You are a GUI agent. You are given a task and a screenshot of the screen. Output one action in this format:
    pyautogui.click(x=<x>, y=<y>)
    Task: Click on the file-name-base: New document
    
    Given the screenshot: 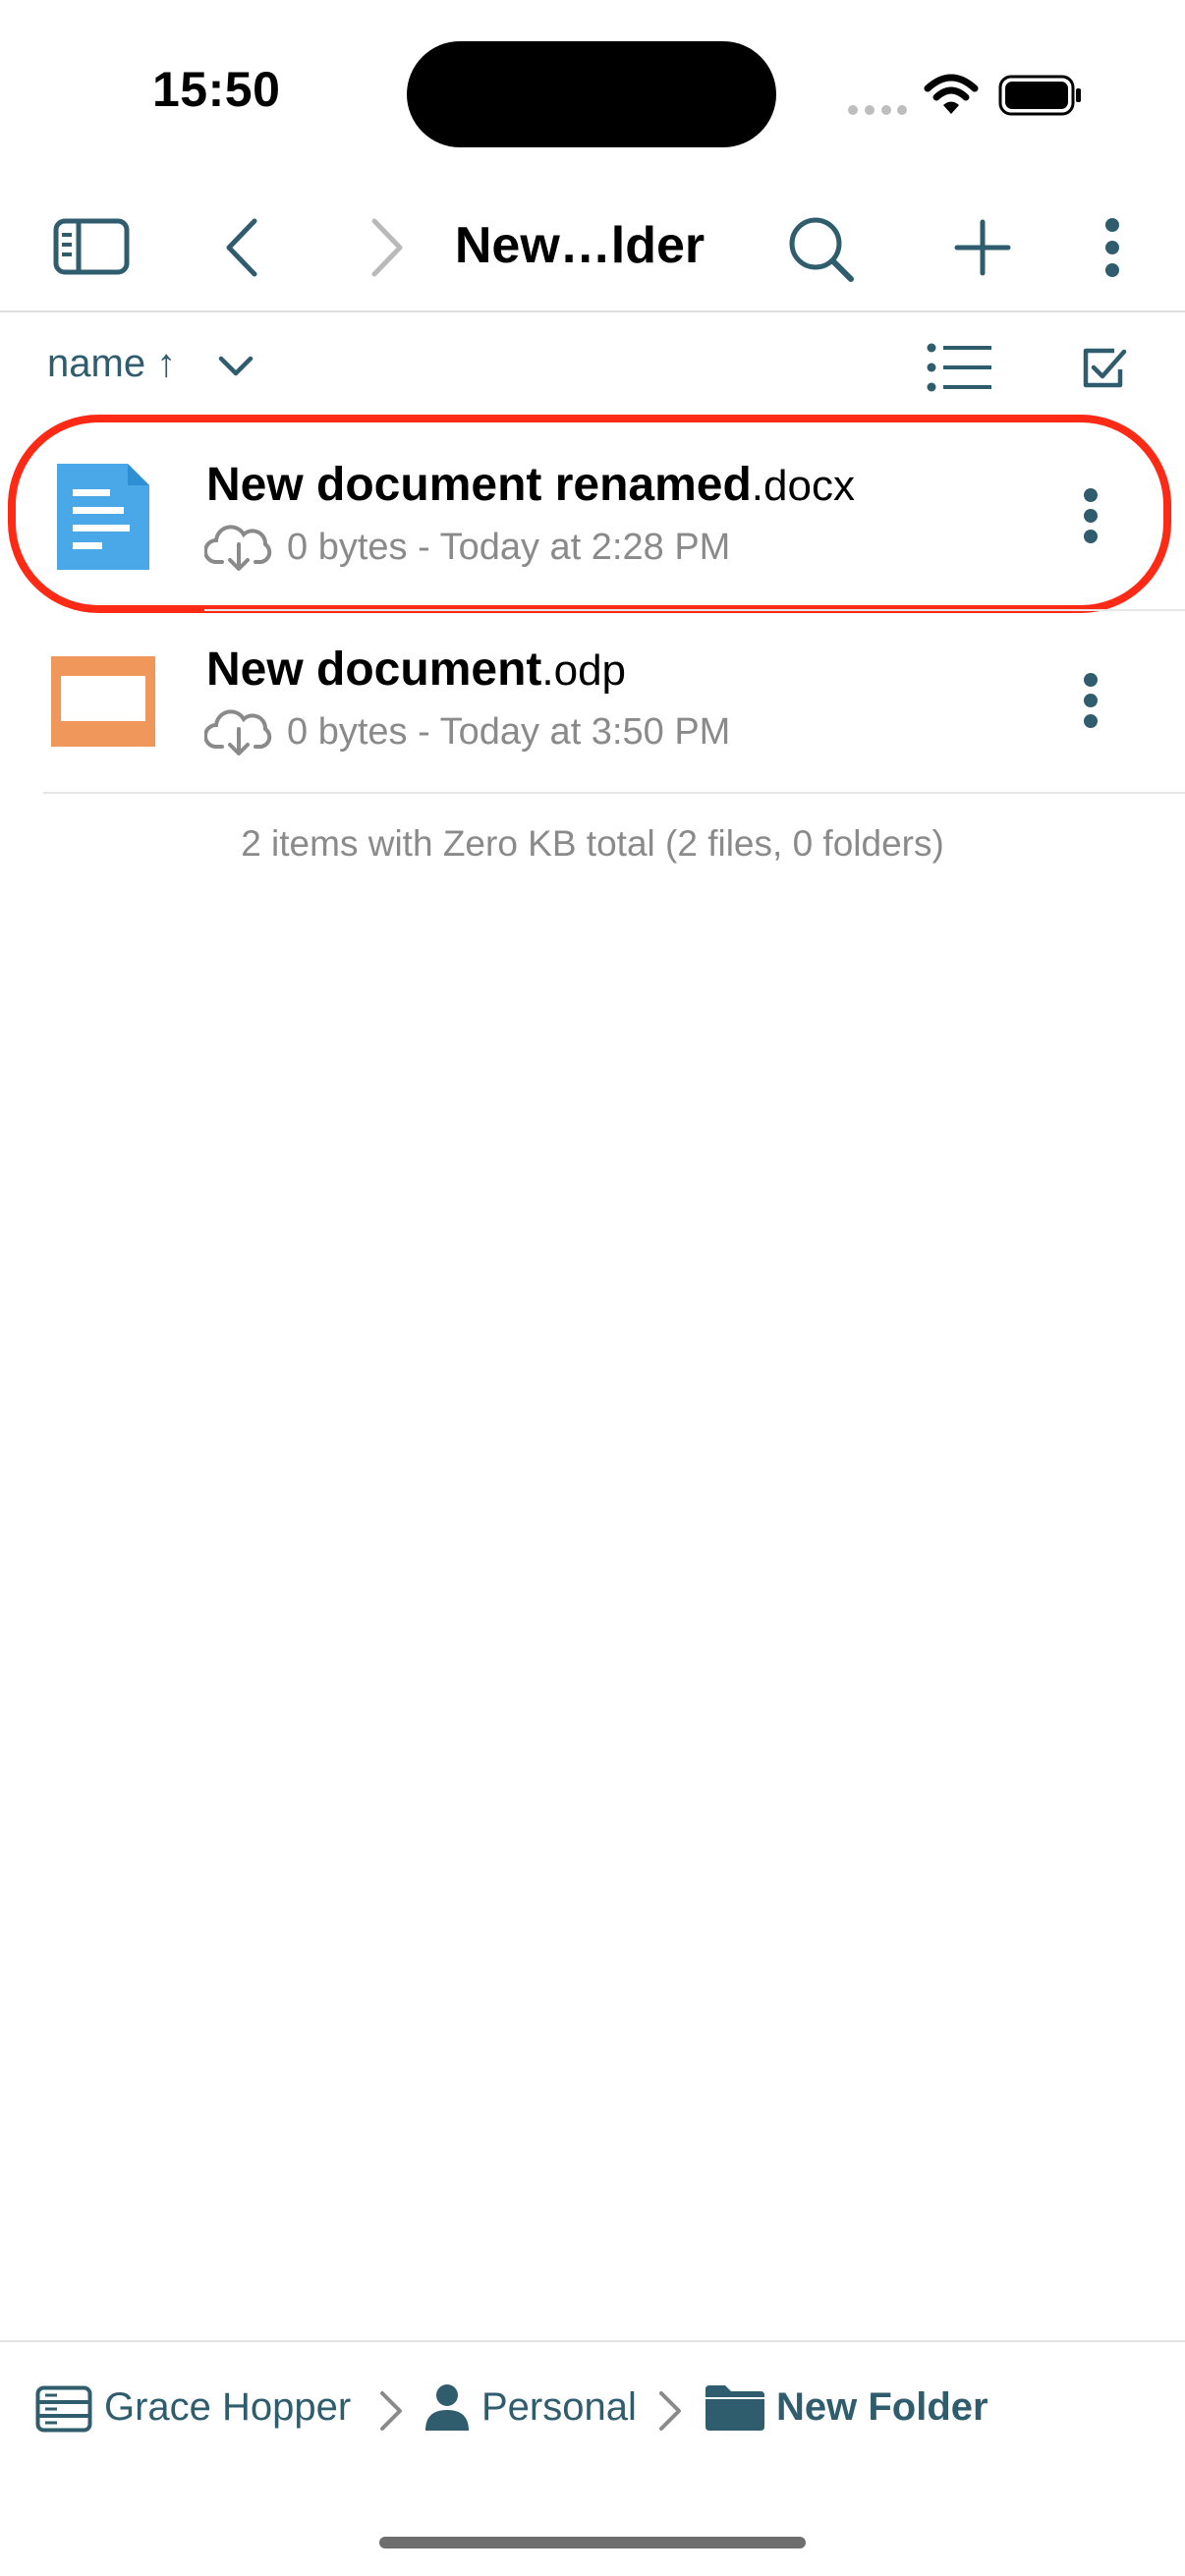 What is the action you would take?
    pyautogui.click(x=374, y=670)
    